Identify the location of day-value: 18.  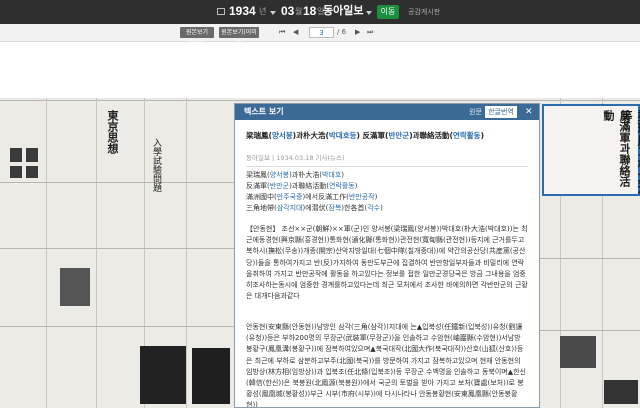
(309, 11).